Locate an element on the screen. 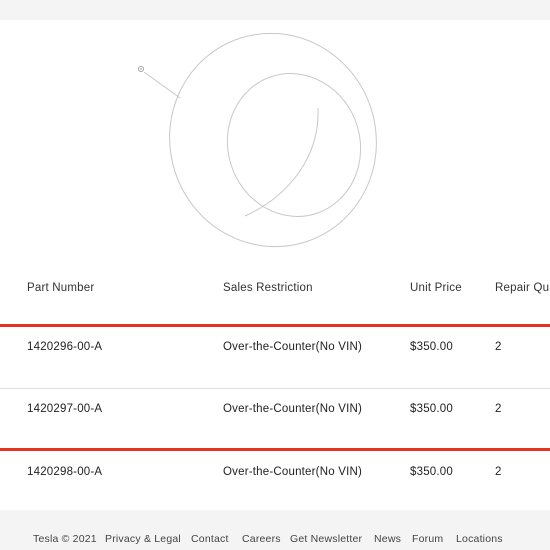  header-part-number: Part Number is located at coordinates (61, 288).